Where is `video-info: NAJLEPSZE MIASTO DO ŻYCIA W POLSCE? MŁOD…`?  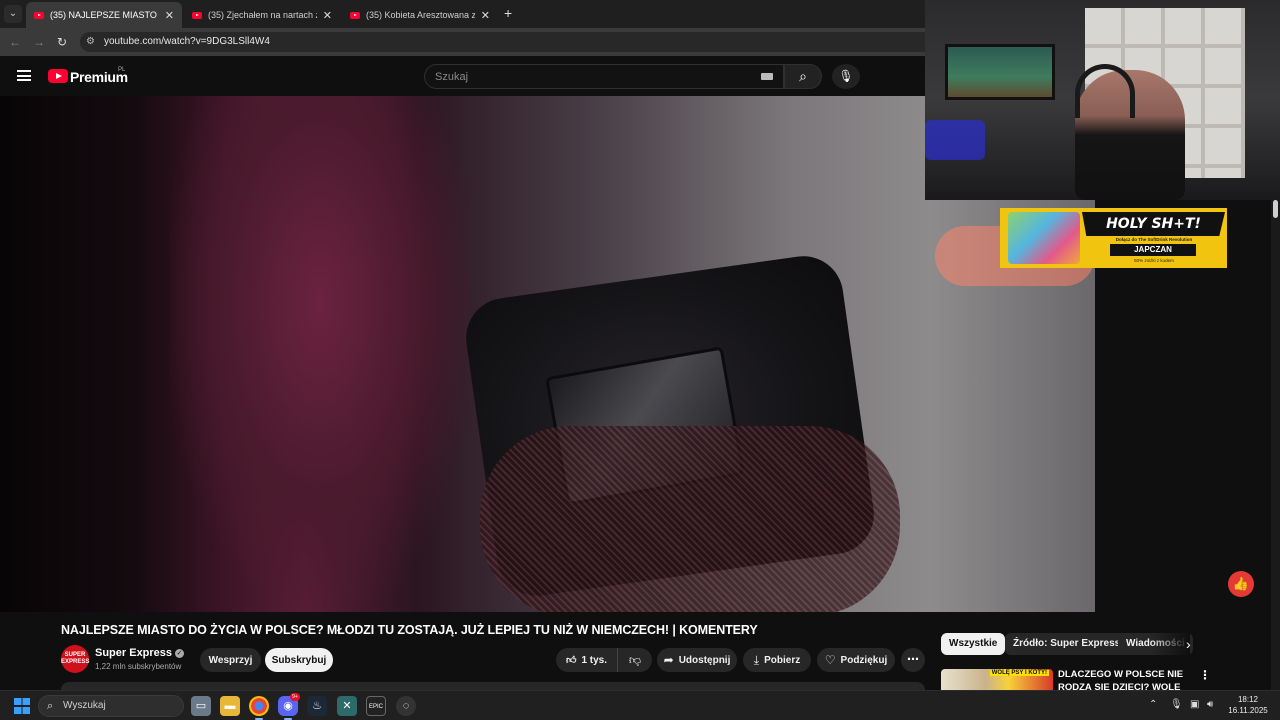
video-info: NAJLEPSZE MIASTO DO ŻYCIA W POLSCE? MŁOD… is located at coordinates (462, 652).